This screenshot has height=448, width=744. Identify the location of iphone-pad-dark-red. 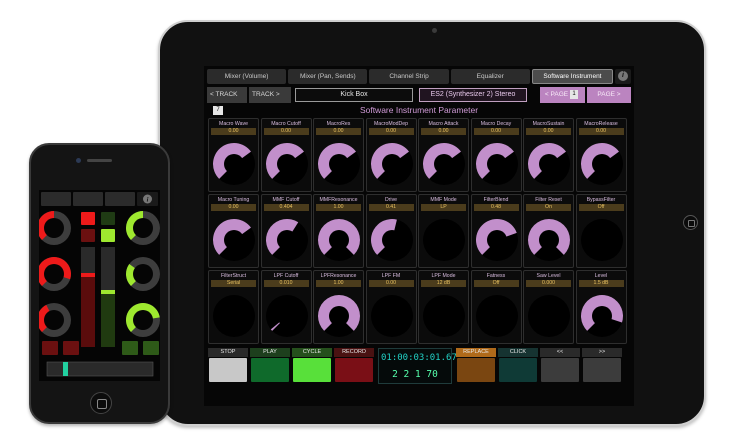
(88, 235).